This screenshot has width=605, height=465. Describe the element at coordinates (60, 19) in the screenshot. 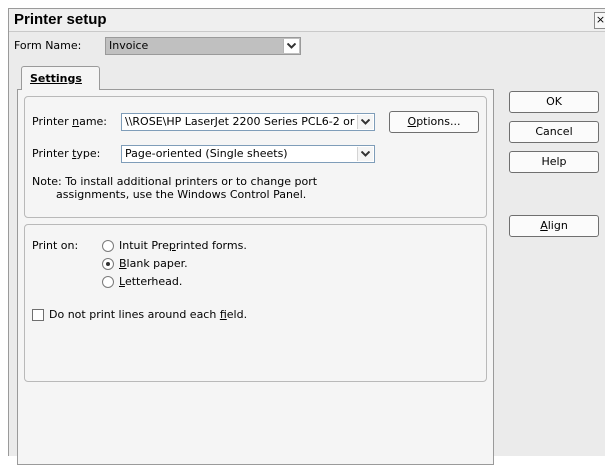

I see `window-title: Printer setup` at that location.